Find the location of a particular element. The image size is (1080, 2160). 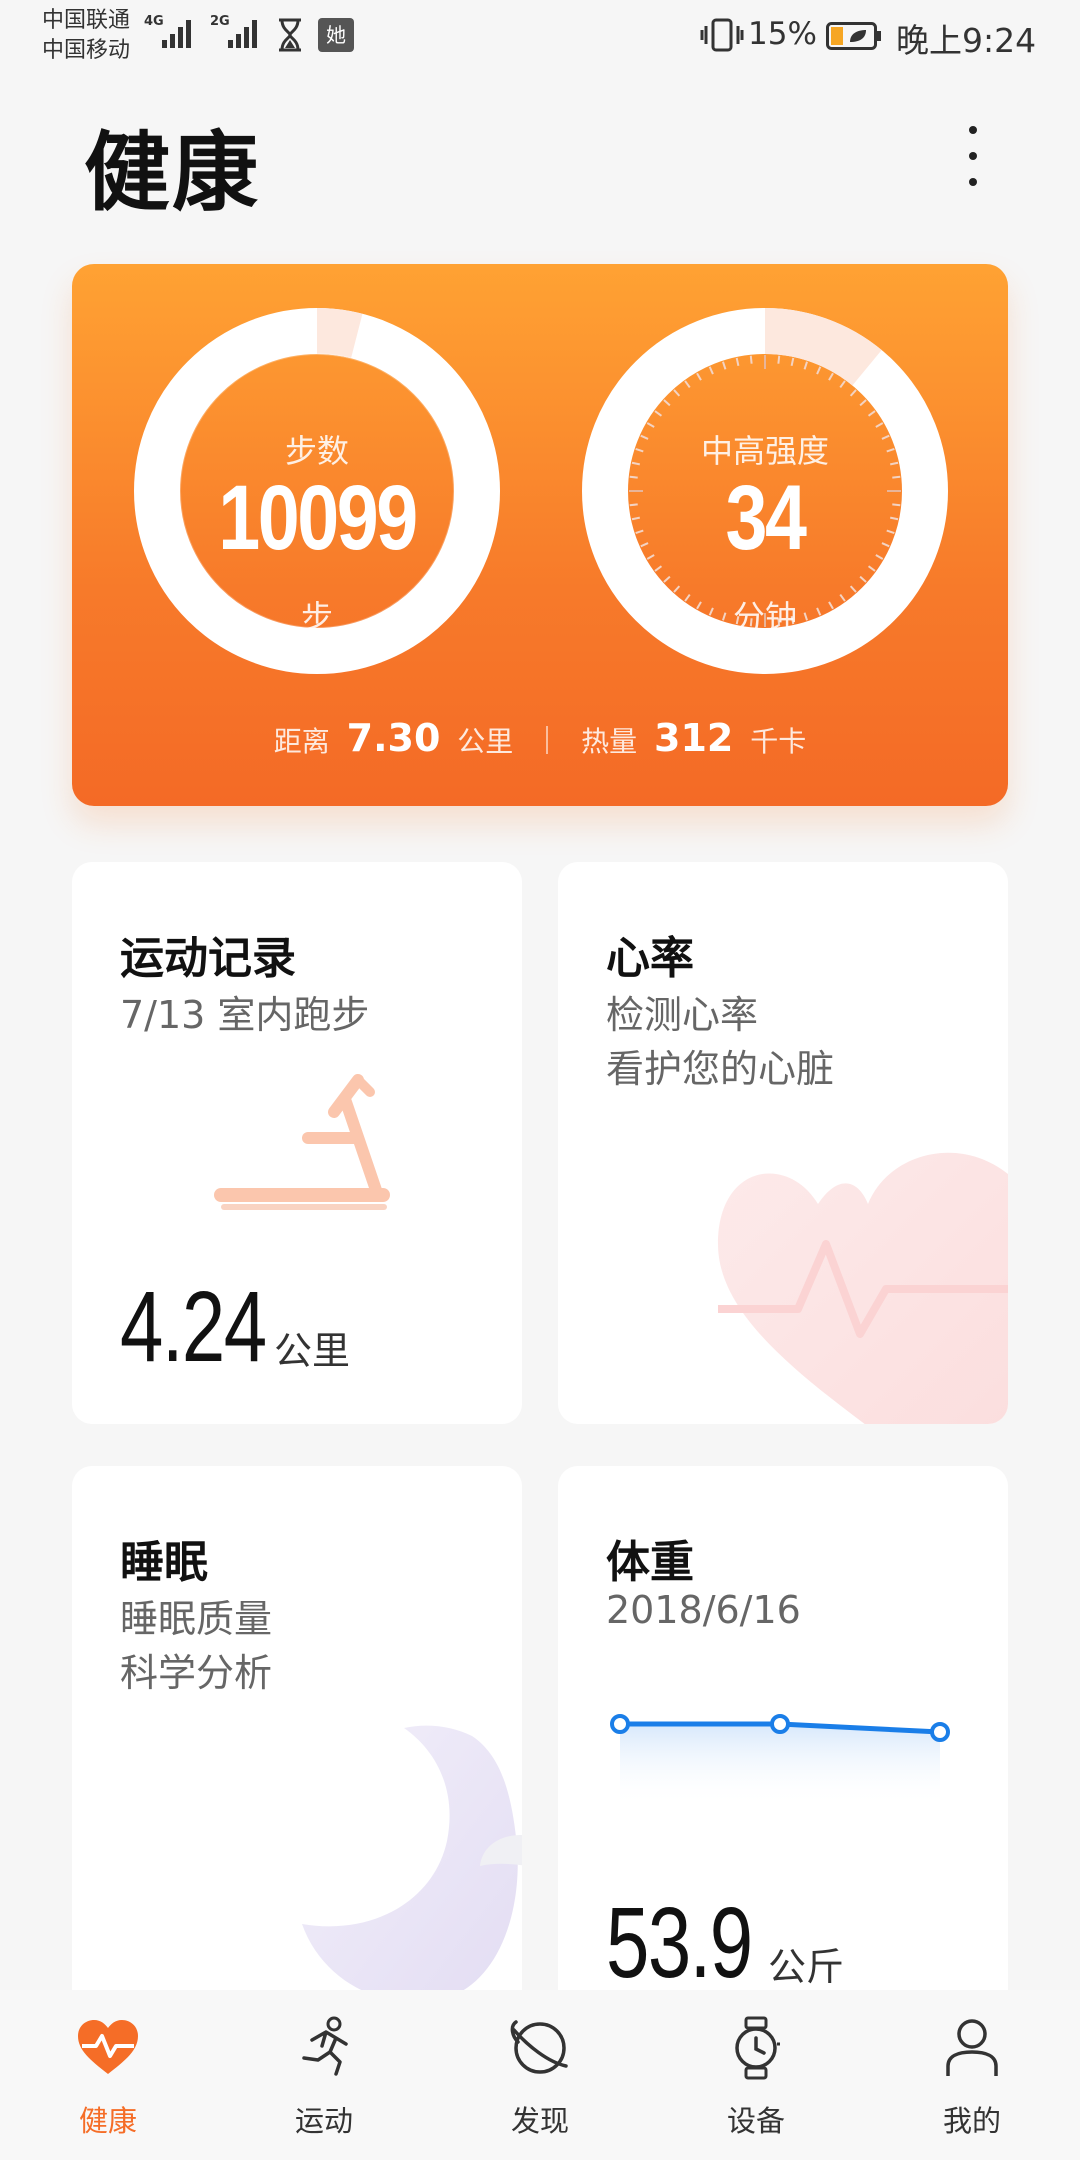

nav-item-me: 我的 is located at coordinates (972, 2075).